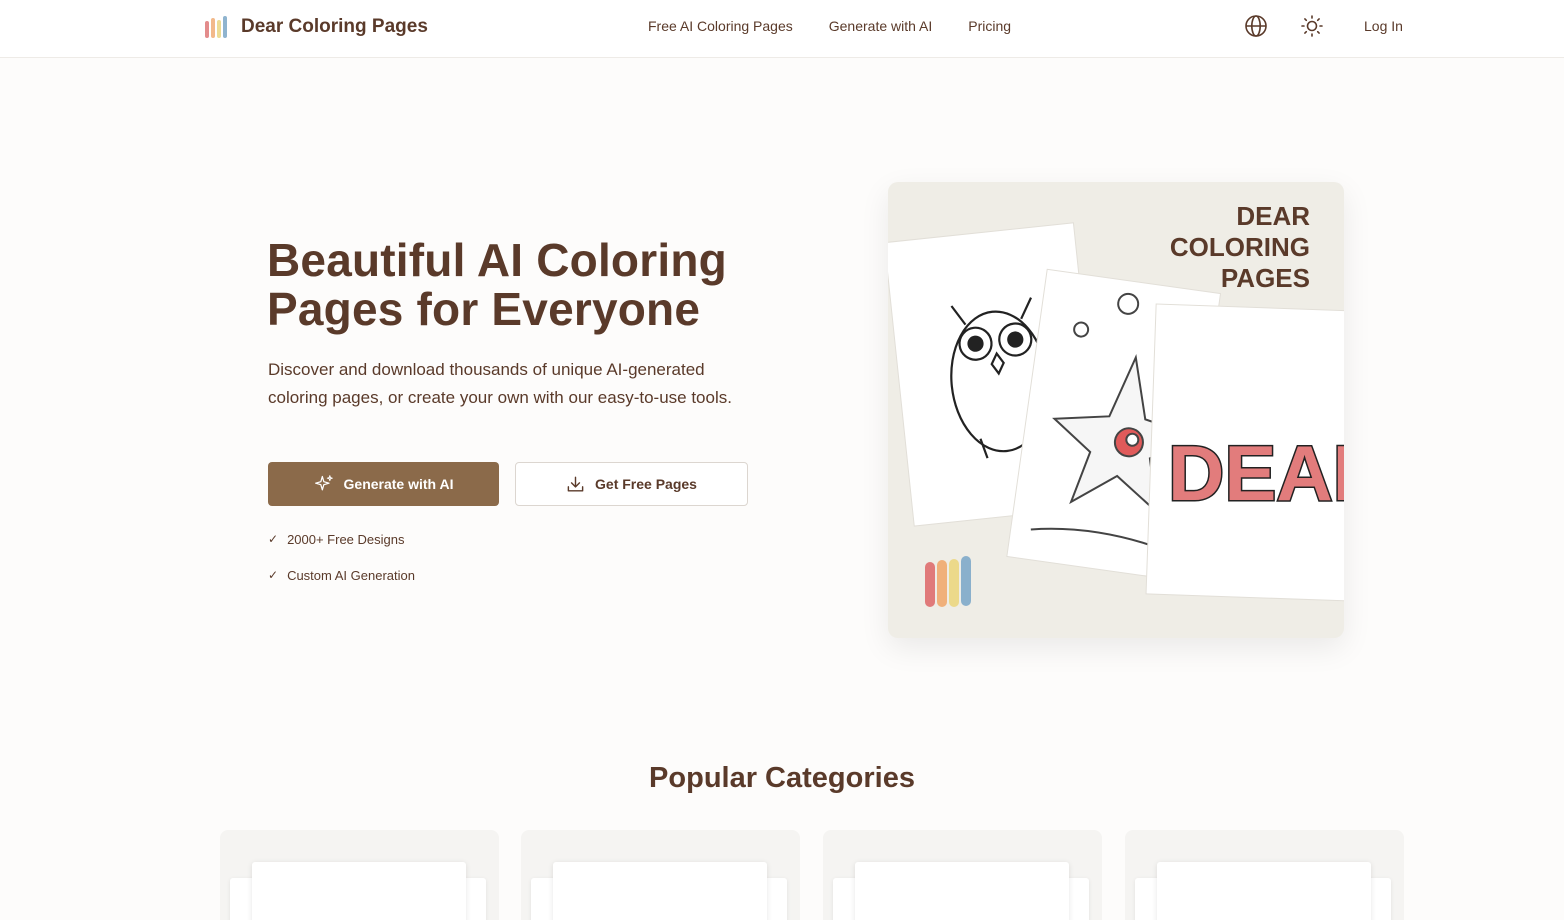  Describe the element at coordinates (948, 581) in the screenshot. I see `collage-logo-bars` at that location.